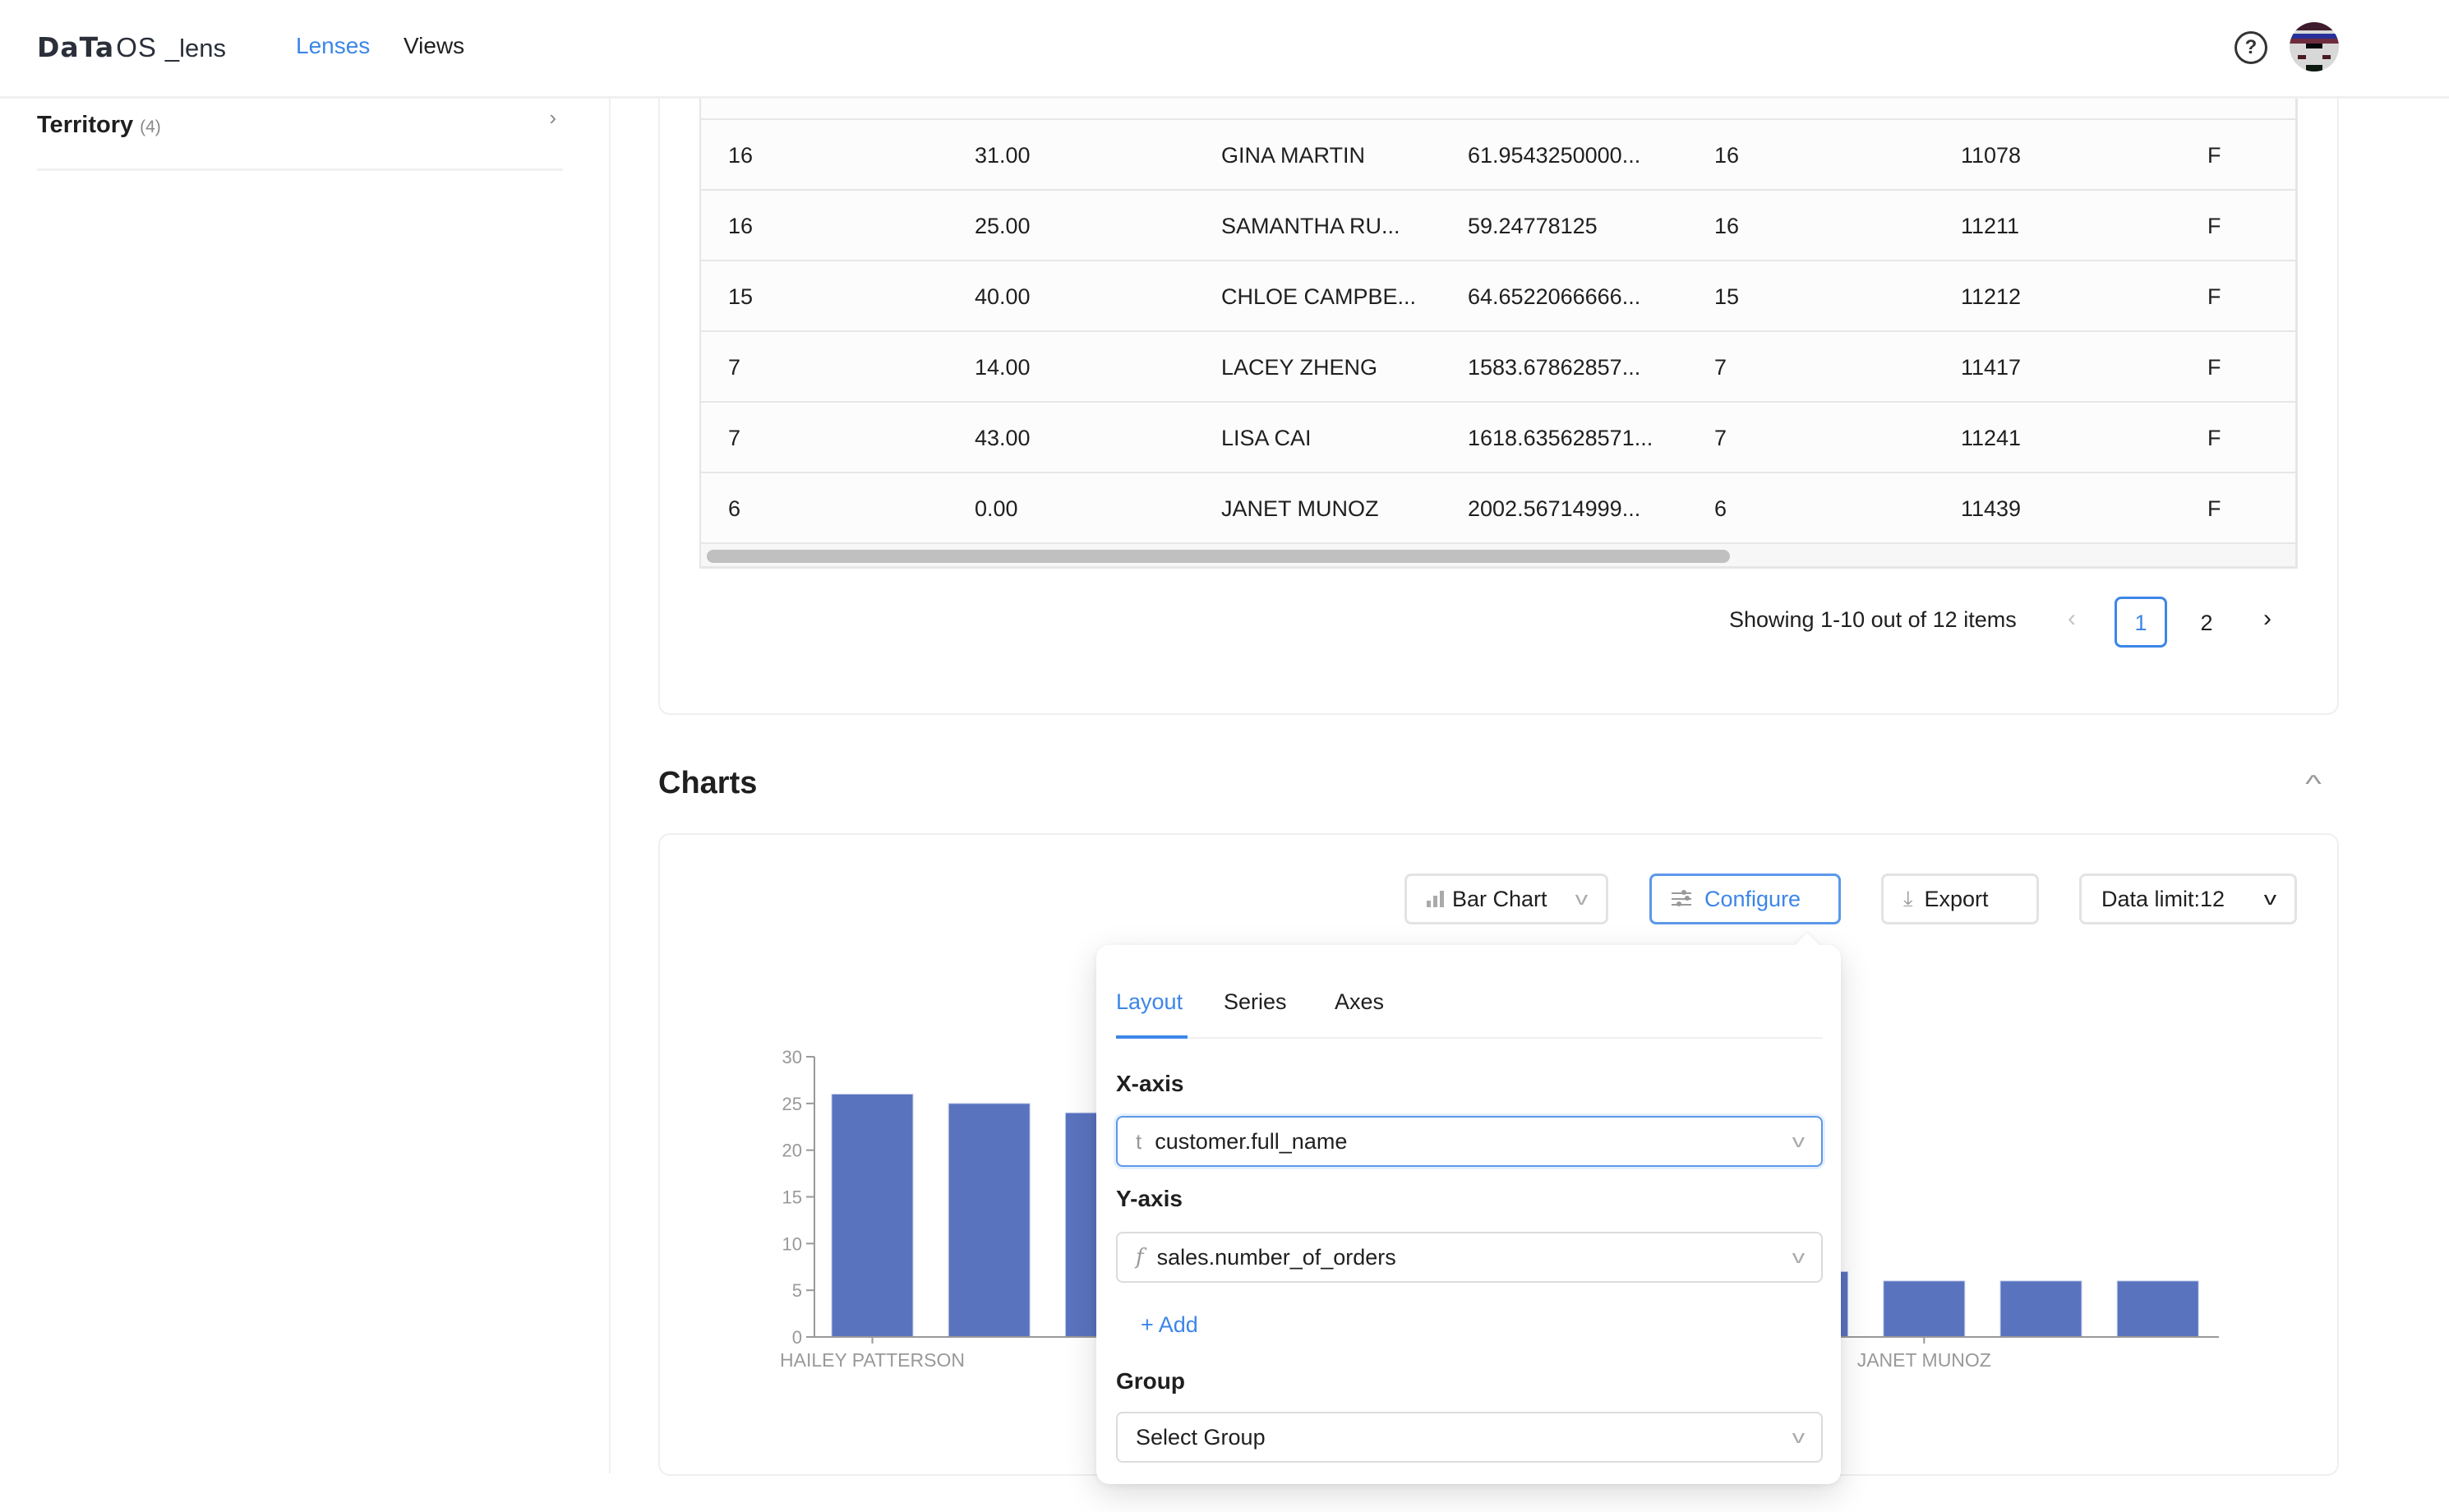 The image size is (2449, 1512). I want to click on configure-label: Configure, so click(1752, 899).